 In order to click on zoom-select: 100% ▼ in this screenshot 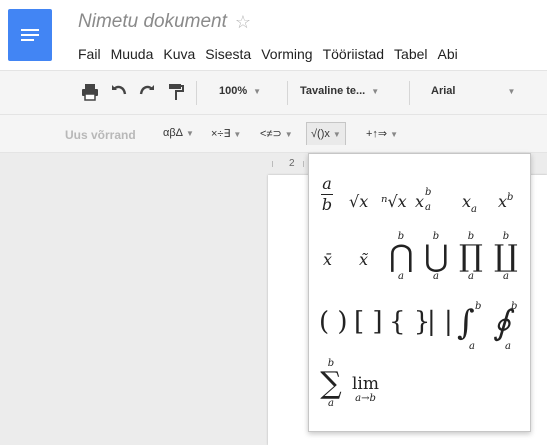, I will do `click(240, 91)`.